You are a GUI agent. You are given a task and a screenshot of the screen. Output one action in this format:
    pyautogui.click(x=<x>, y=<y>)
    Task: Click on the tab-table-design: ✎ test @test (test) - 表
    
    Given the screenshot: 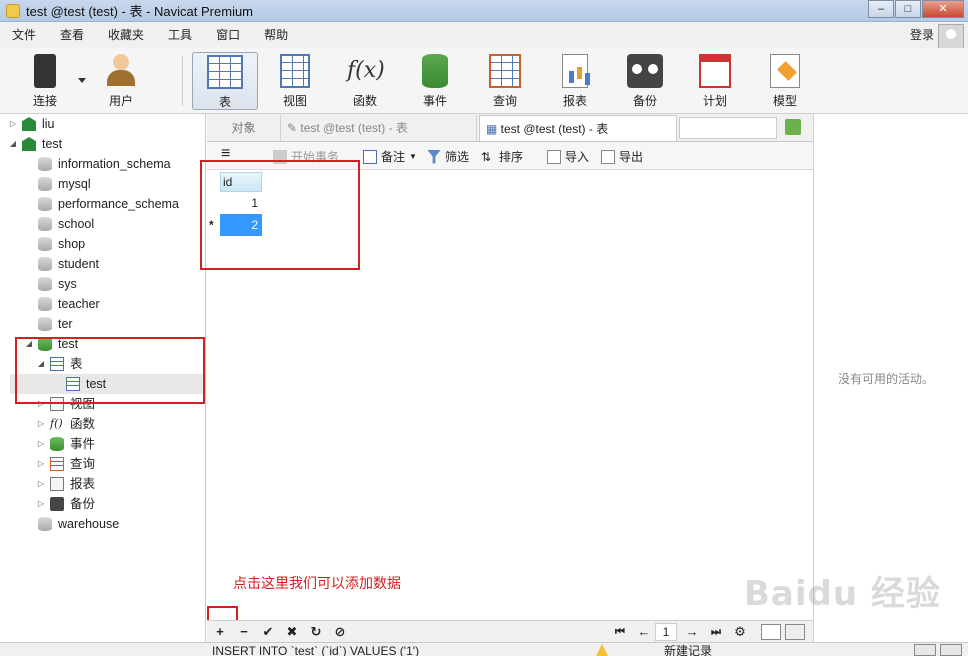 What is the action you would take?
    pyautogui.click(x=379, y=128)
    